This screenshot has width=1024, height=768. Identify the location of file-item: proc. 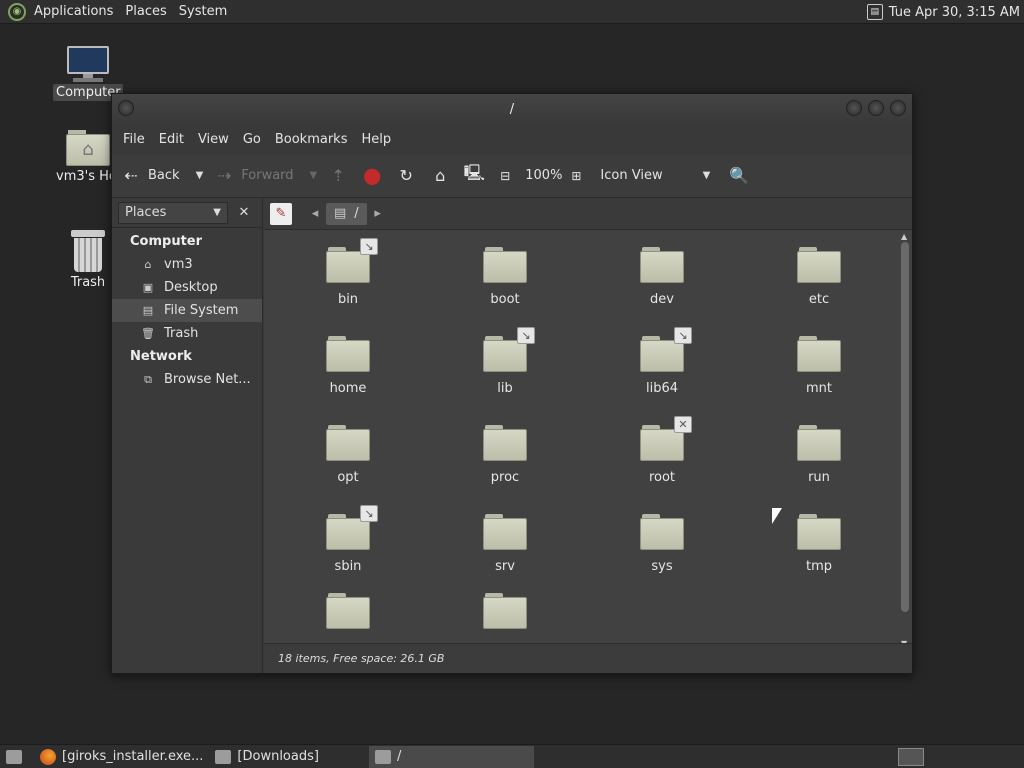
(505, 453).